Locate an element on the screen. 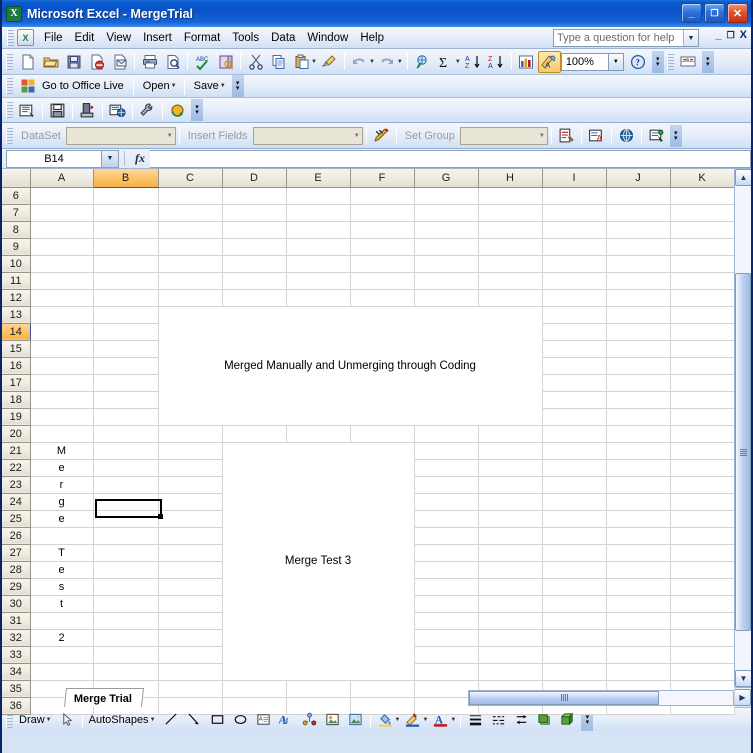 The width and height of the screenshot is (753, 753). row-header-32: 32 is located at coordinates (16, 638).